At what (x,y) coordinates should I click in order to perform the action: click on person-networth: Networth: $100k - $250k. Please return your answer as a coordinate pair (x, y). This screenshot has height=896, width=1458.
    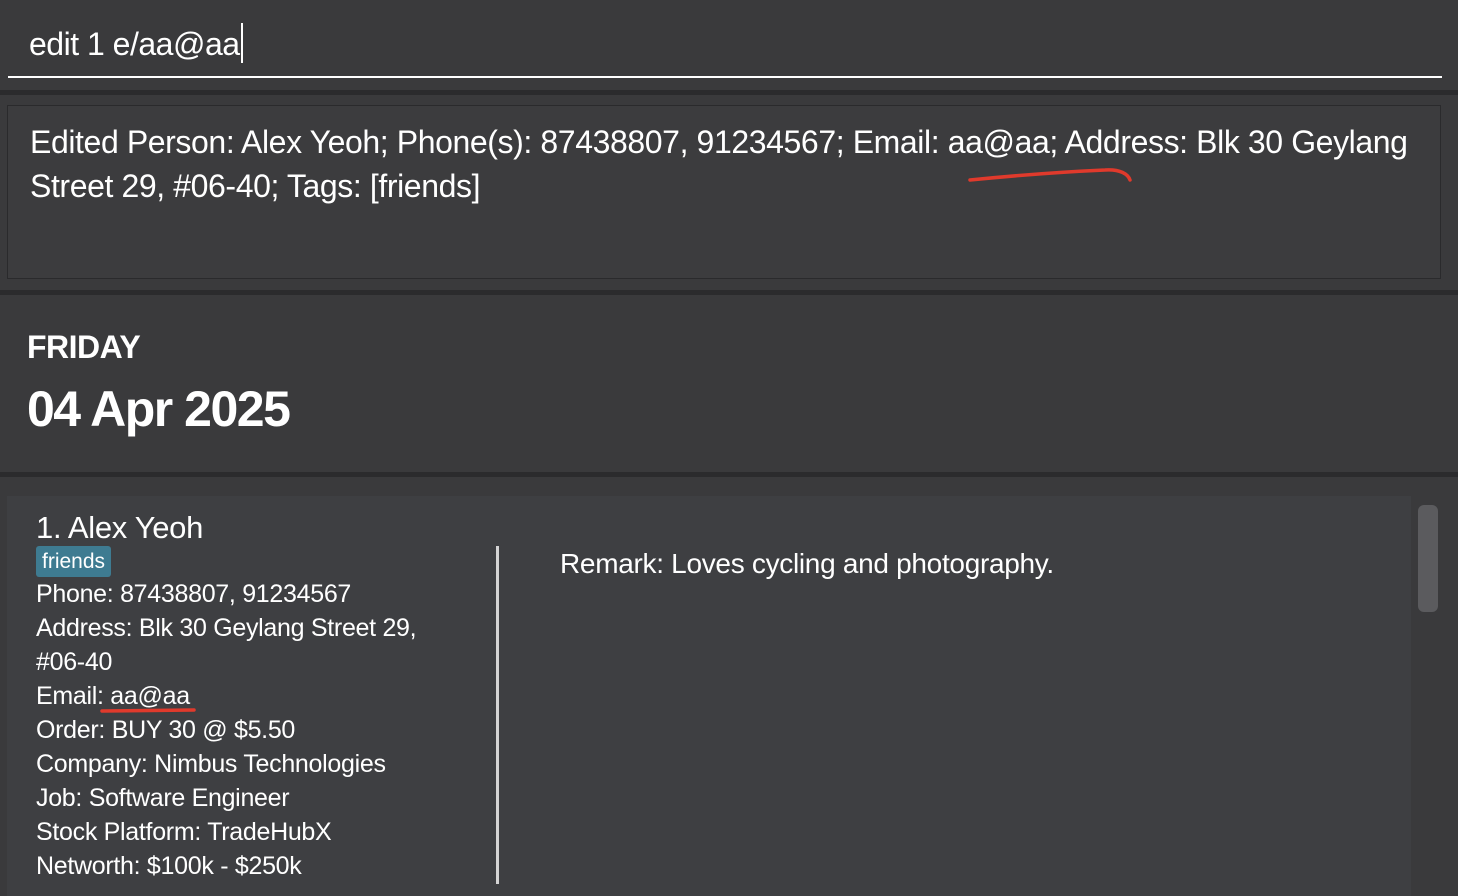
    Looking at the image, I should click on (169, 866).